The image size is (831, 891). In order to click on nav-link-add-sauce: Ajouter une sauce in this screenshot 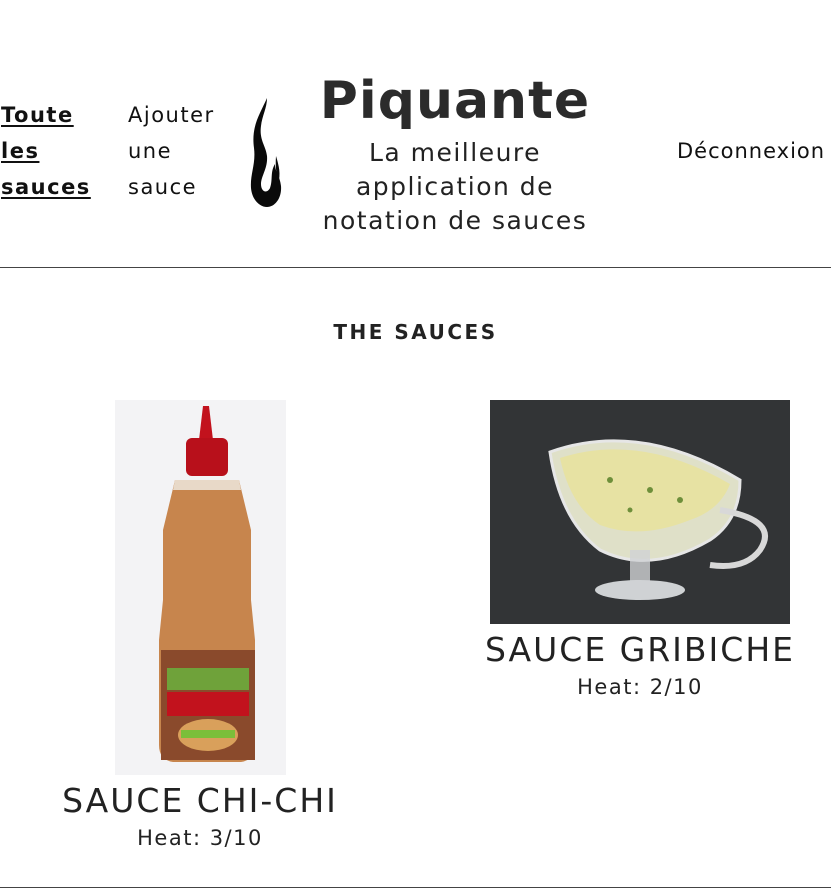, I will do `click(183, 151)`.